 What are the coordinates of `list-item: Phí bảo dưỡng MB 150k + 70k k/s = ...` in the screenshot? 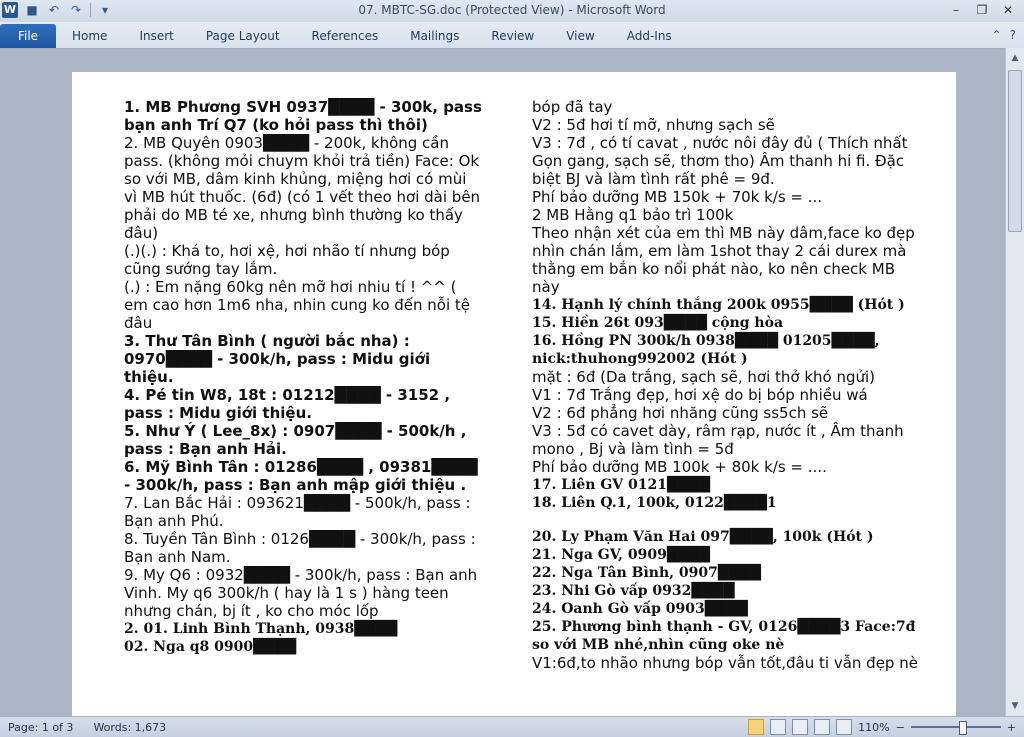 It's located at (677, 197).